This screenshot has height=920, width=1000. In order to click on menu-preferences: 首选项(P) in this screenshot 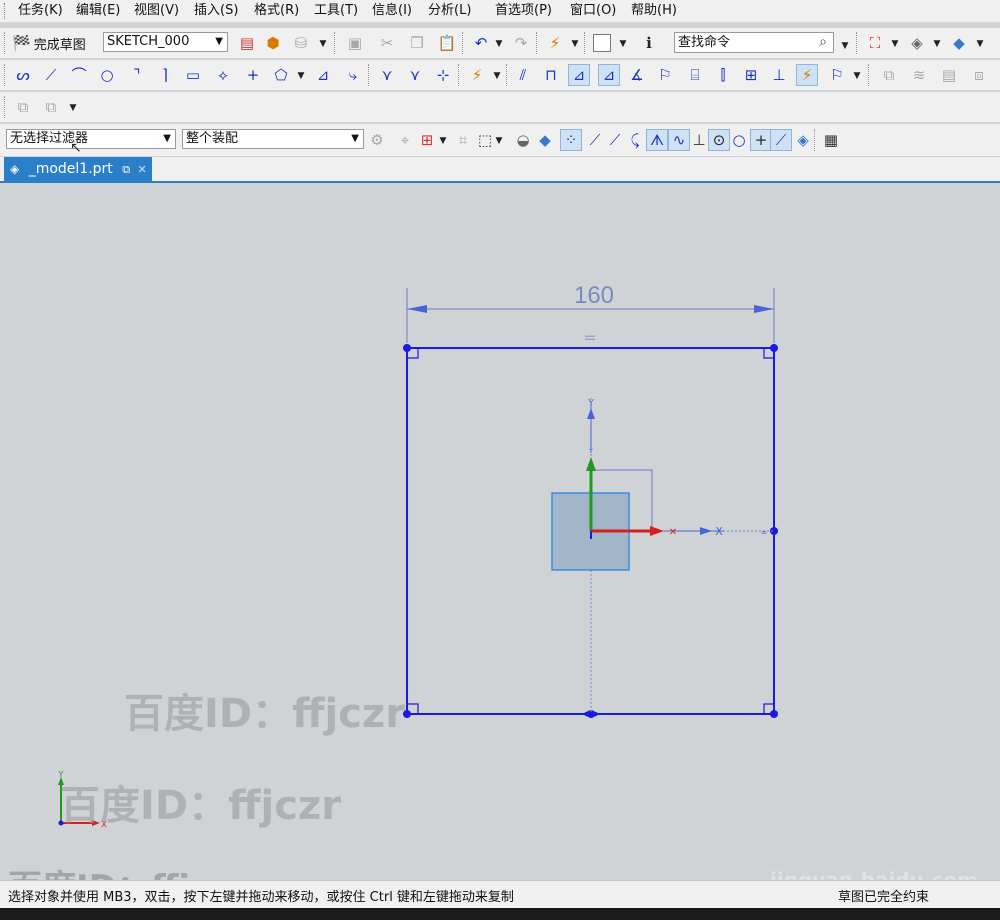, I will do `click(523, 11)`.